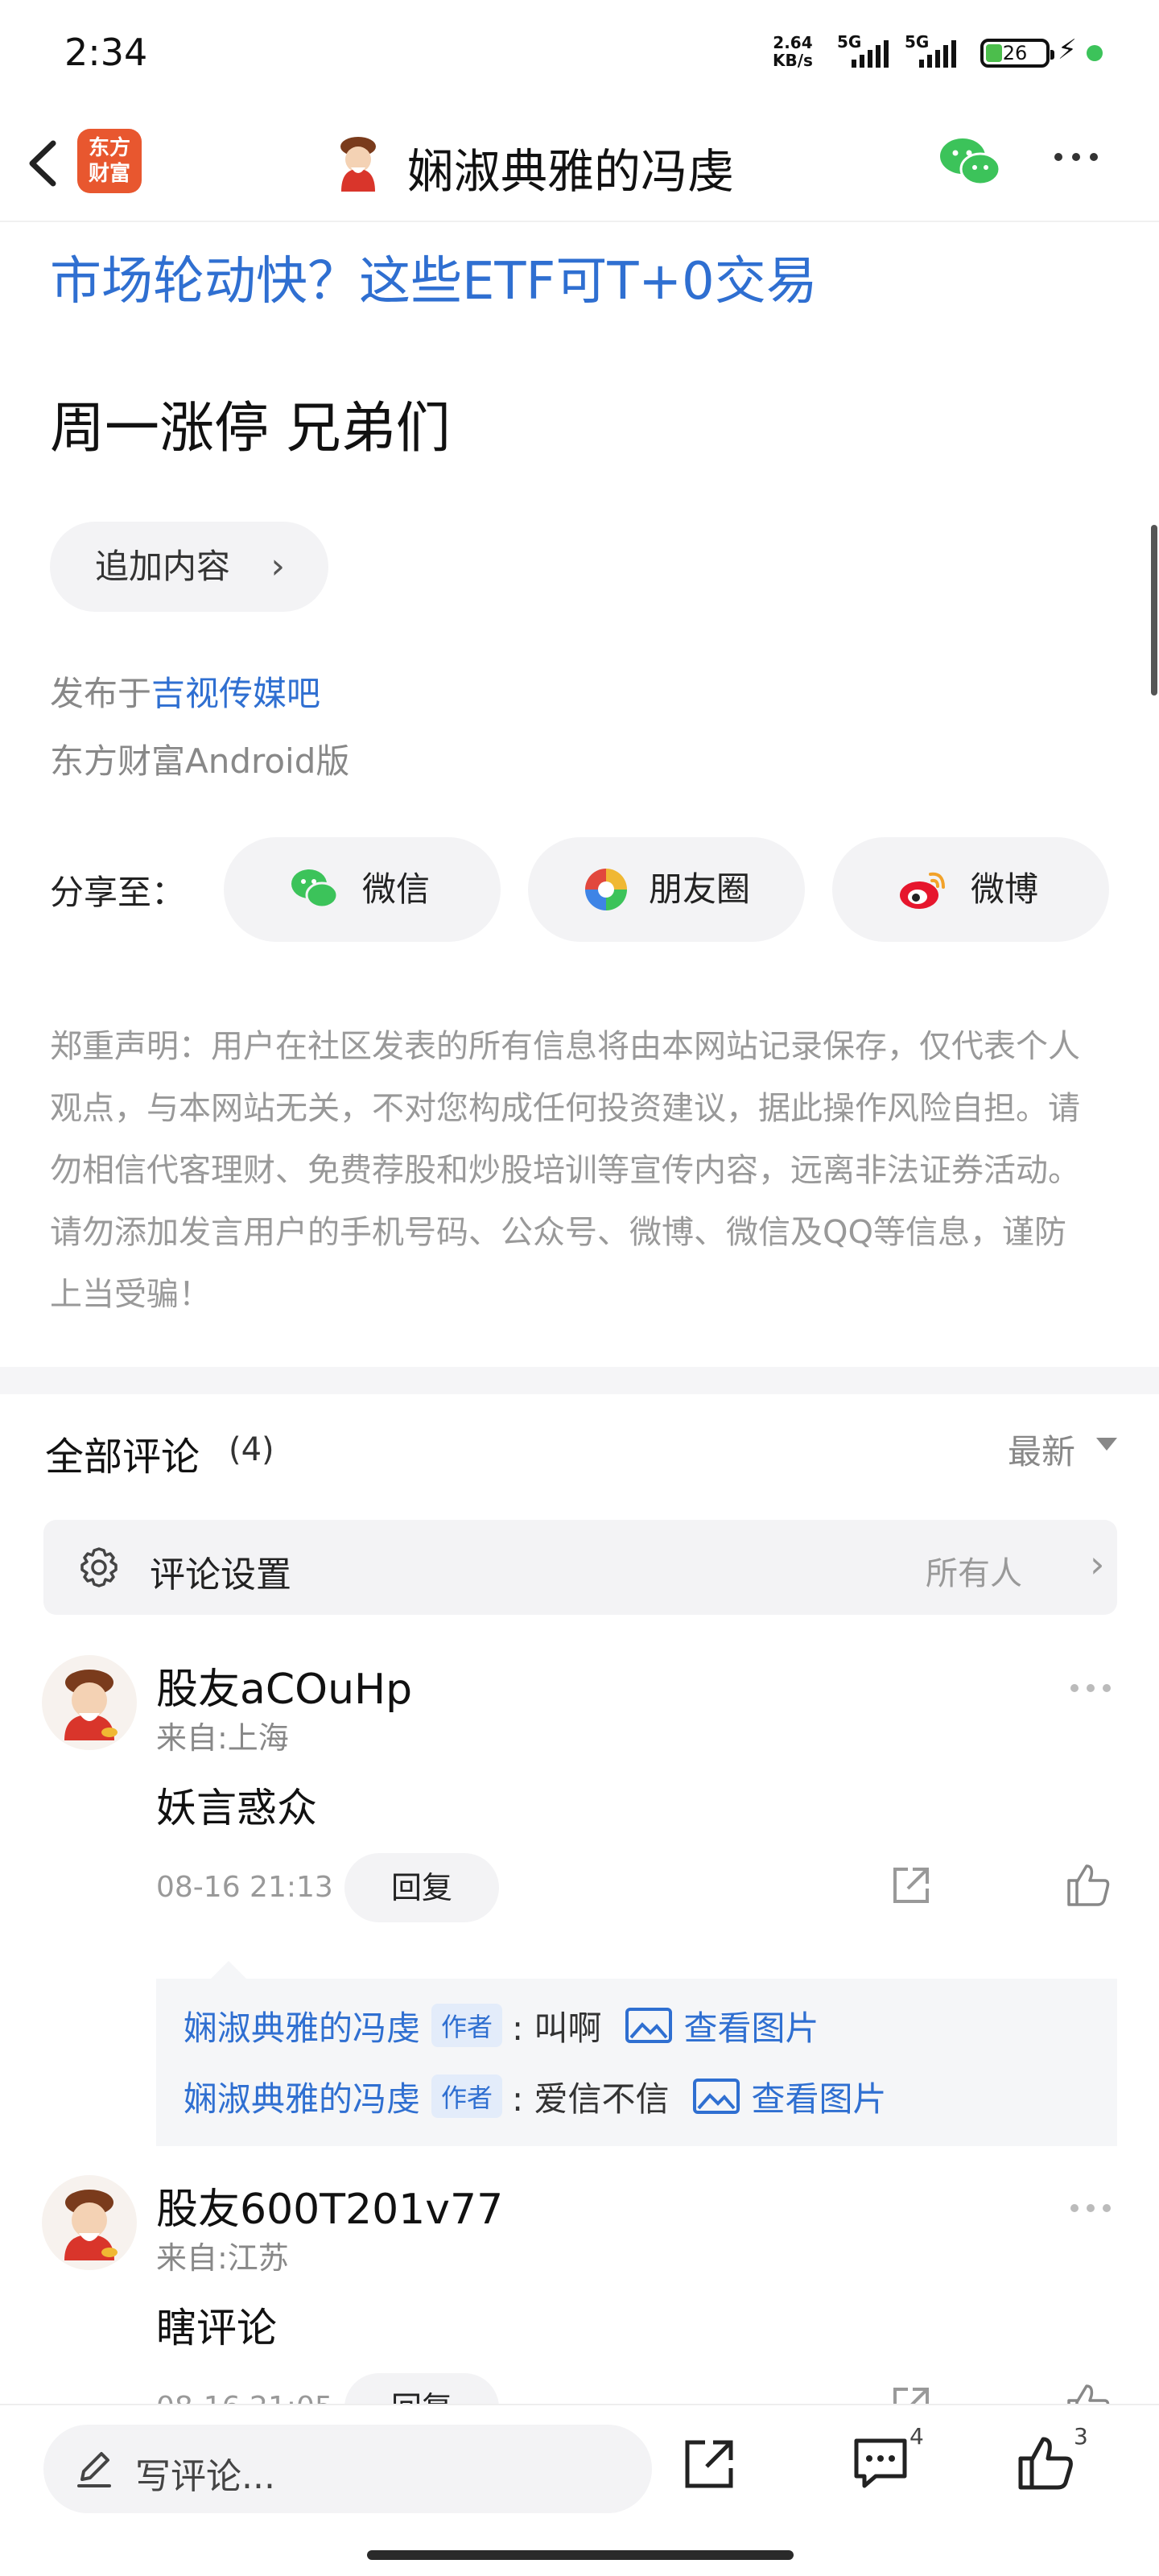 This screenshot has width=1159, height=2576. Describe the element at coordinates (251, 428) in the screenshot. I see `post-body: 周一涨停 兄弟们` at that location.